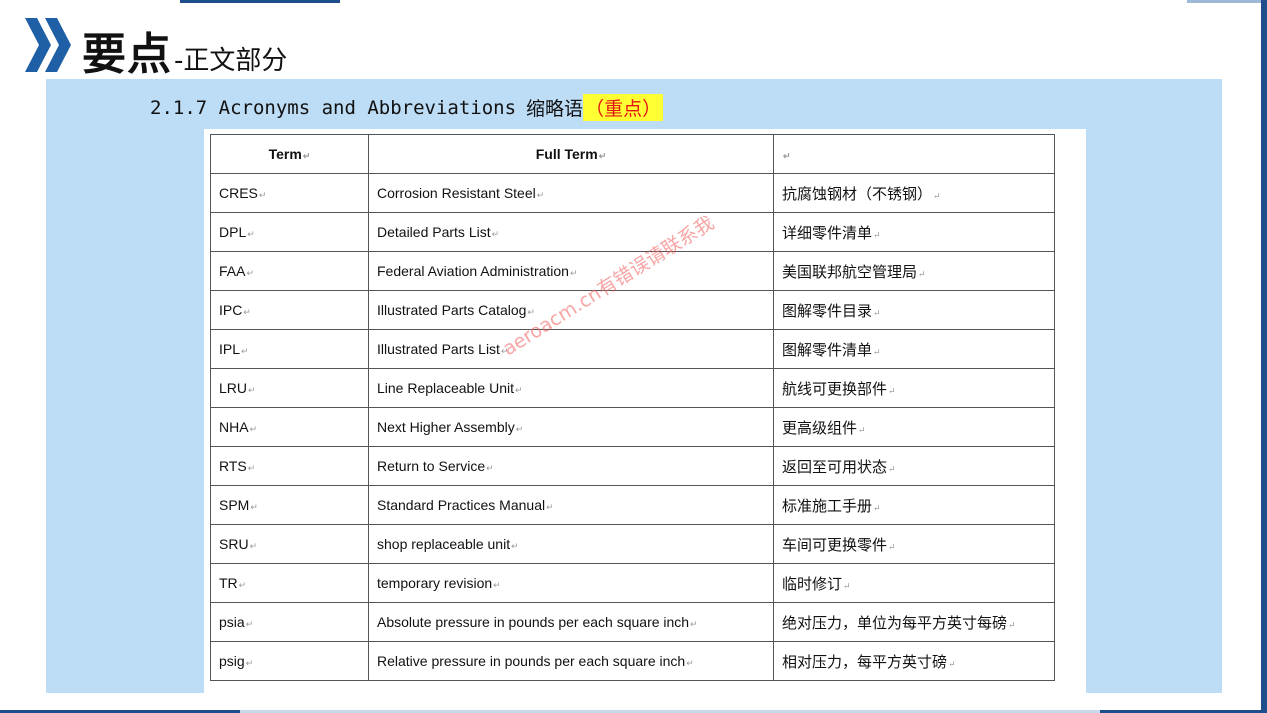 This screenshot has height=713, width=1267. I want to click on cell-full-term: Next Higher Assembly↵, so click(571, 427).